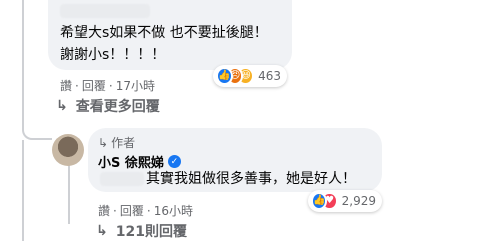 This screenshot has width=486, height=241. I want to click on view-replies-label: 121則回覆, so click(151, 232).